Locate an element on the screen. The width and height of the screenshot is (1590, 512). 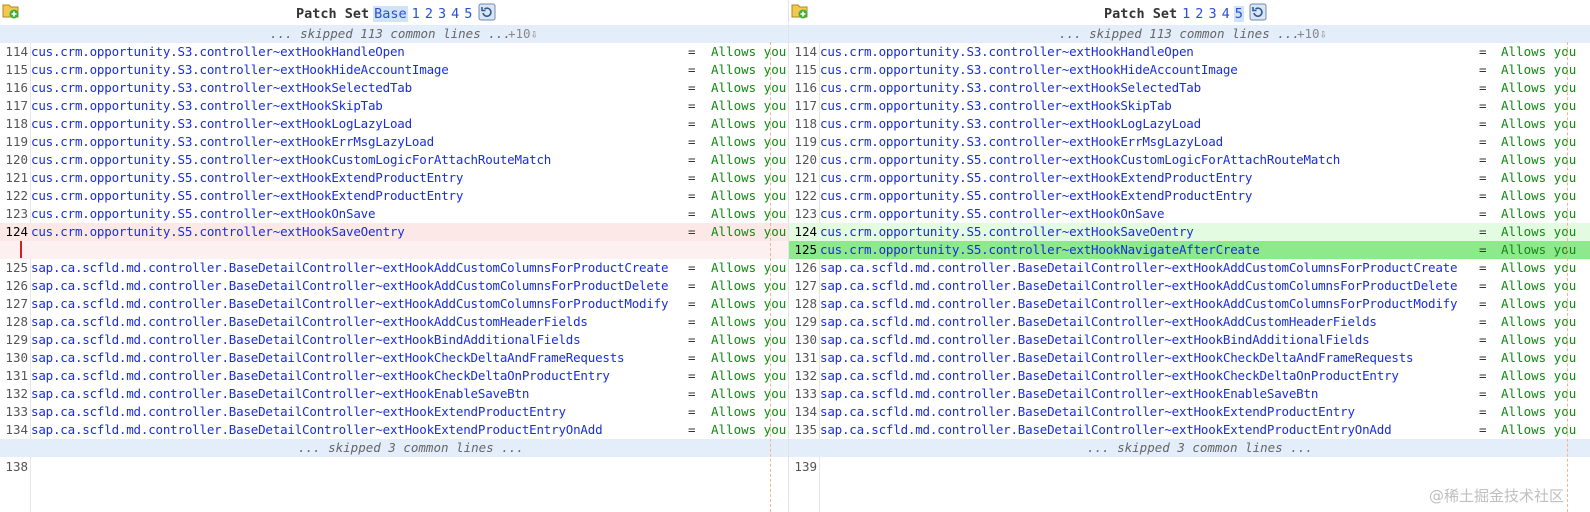
line-number: 128 is located at coordinates (805, 303).